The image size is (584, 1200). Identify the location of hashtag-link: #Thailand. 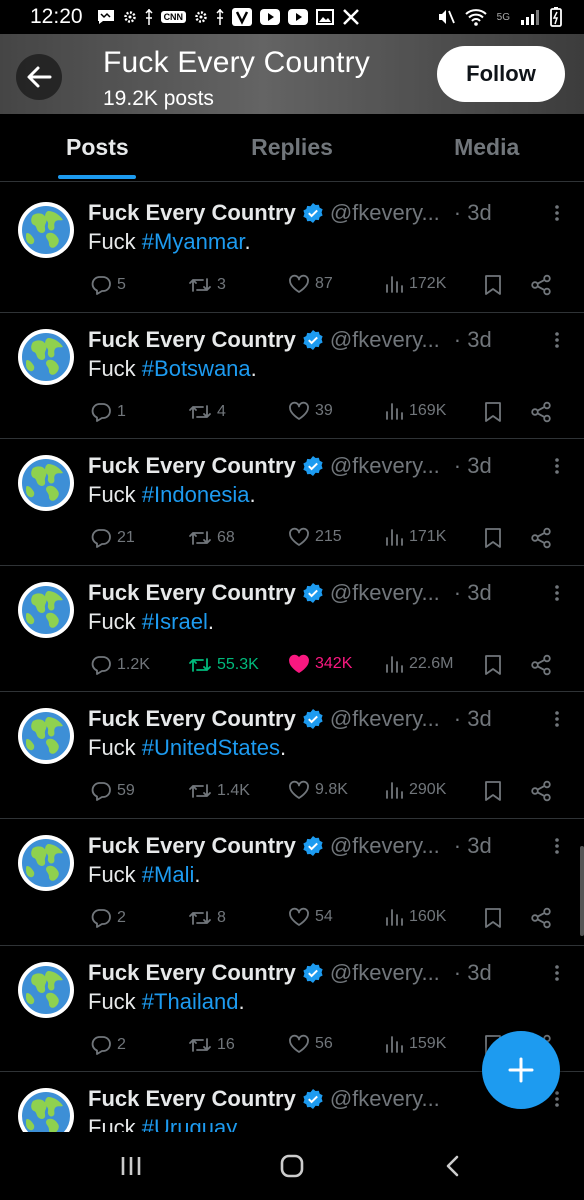
(190, 1001).